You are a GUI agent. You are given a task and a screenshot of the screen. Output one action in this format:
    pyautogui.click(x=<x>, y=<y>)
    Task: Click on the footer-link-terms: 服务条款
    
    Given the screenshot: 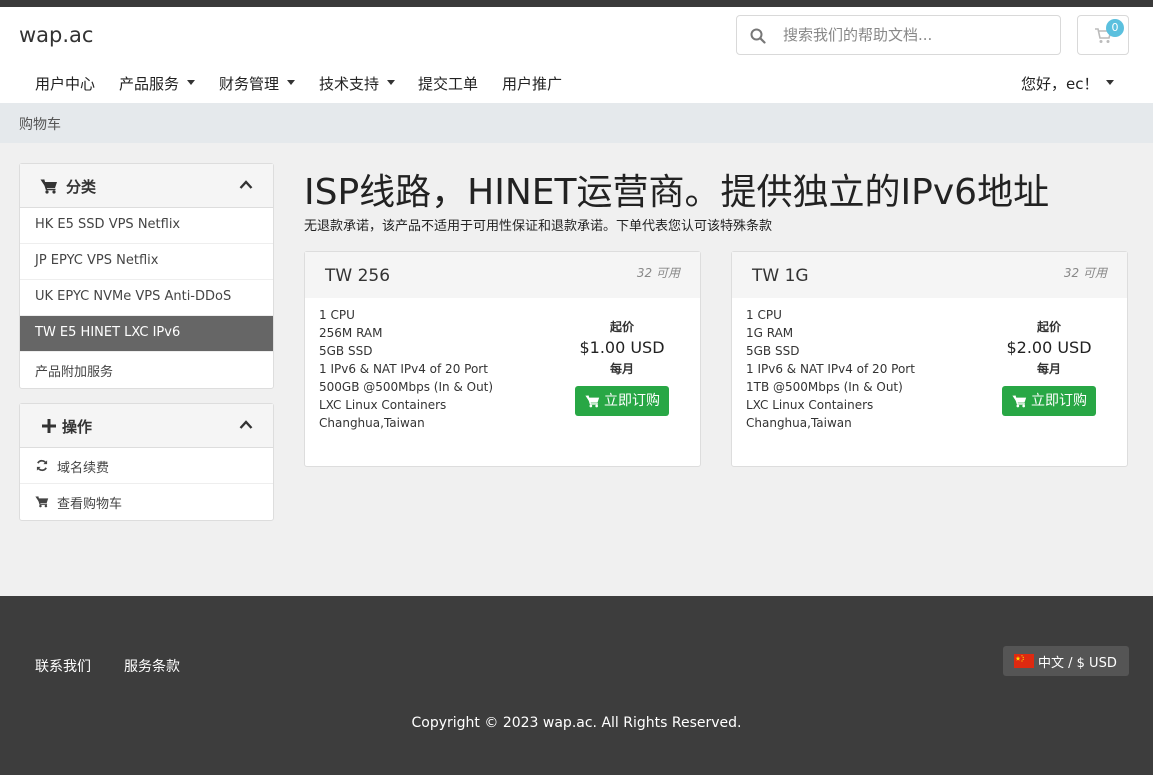 What is the action you would take?
    pyautogui.click(x=152, y=666)
    